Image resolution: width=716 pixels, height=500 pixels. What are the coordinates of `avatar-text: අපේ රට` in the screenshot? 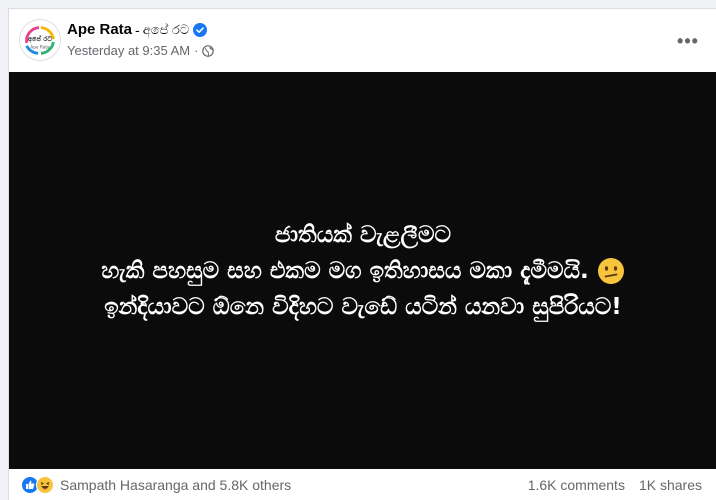 It's located at (40, 39).